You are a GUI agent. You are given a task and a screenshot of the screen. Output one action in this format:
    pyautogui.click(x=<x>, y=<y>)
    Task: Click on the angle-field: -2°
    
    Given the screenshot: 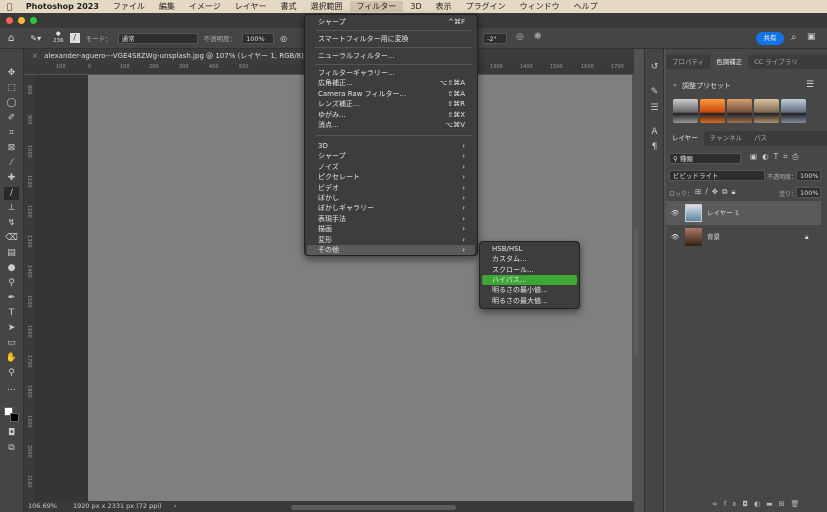 What is the action you would take?
    pyautogui.click(x=495, y=38)
    